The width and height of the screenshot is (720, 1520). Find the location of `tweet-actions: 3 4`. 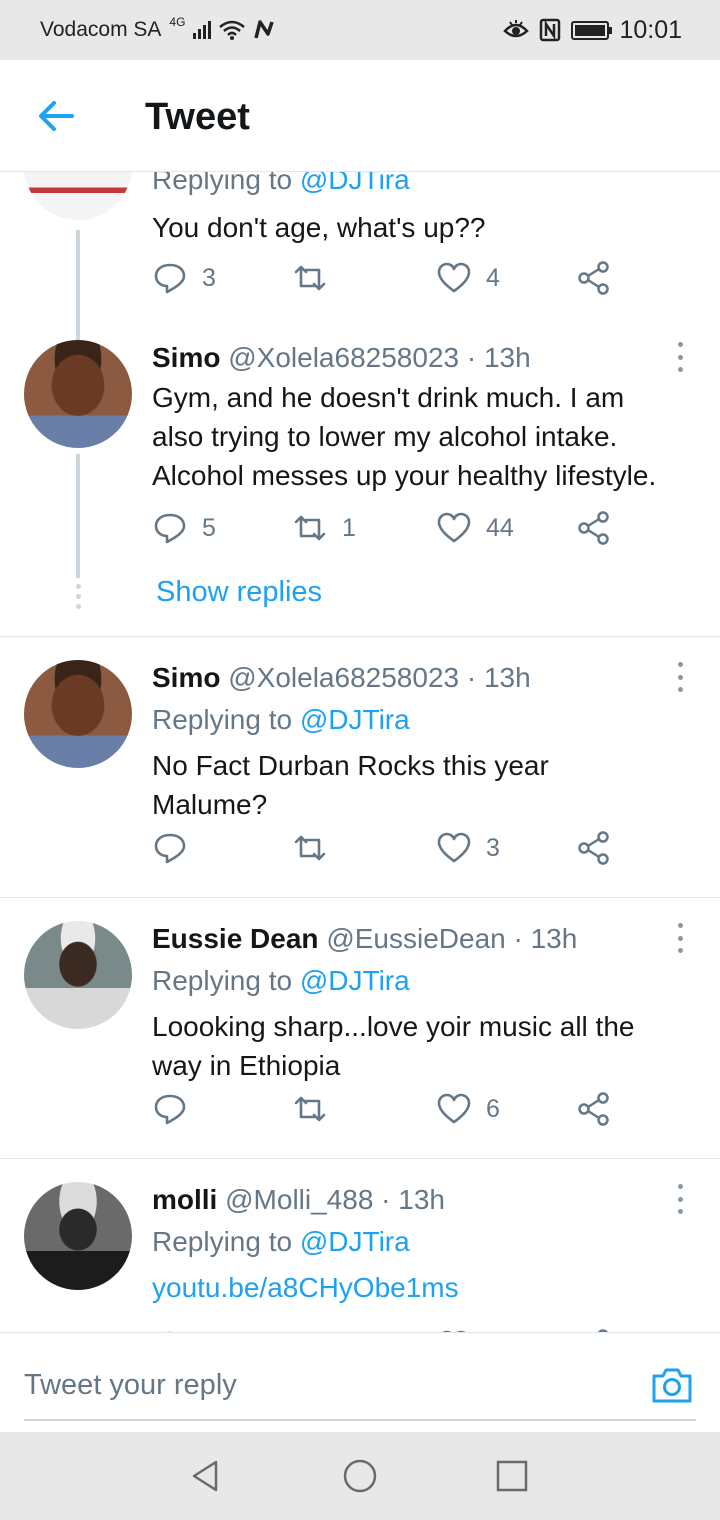

tweet-actions: 3 4 is located at coordinates (387, 278).